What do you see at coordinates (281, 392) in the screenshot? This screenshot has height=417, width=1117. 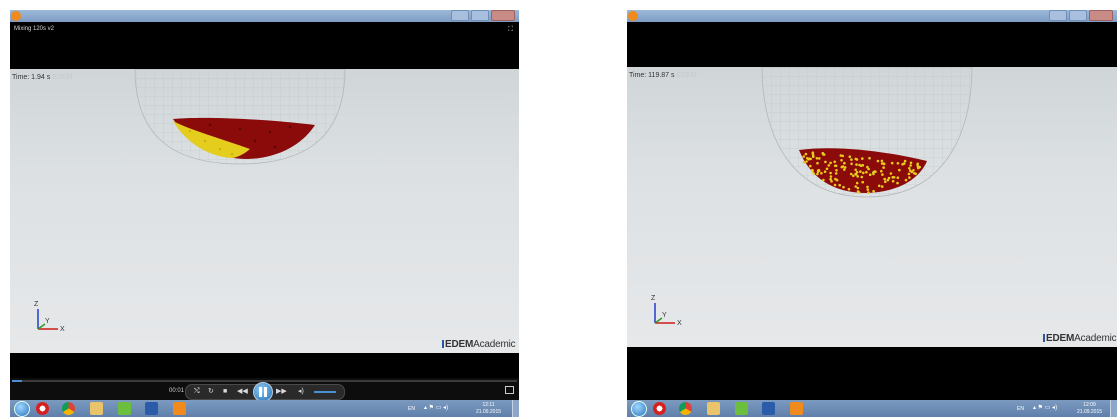 I see `next-icon: ▶▶` at bounding box center [281, 392].